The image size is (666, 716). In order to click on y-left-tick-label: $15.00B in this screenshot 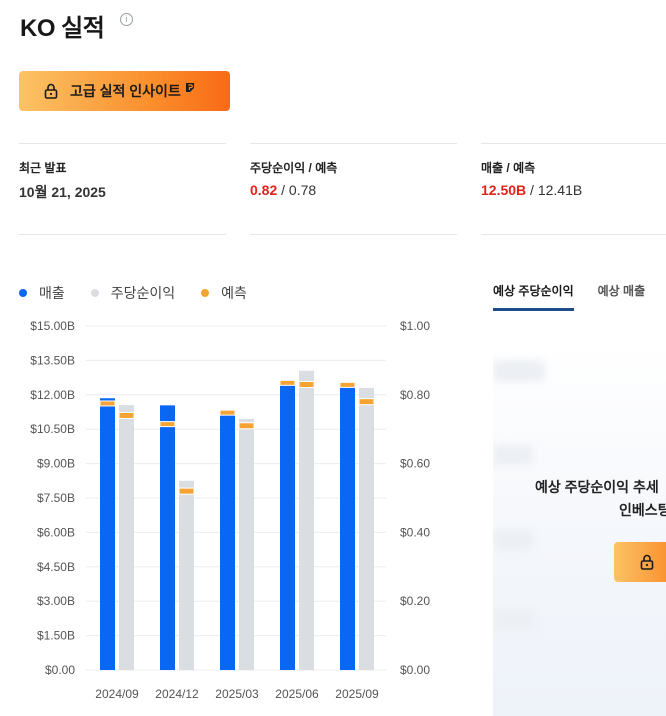, I will do `click(52, 326)`.